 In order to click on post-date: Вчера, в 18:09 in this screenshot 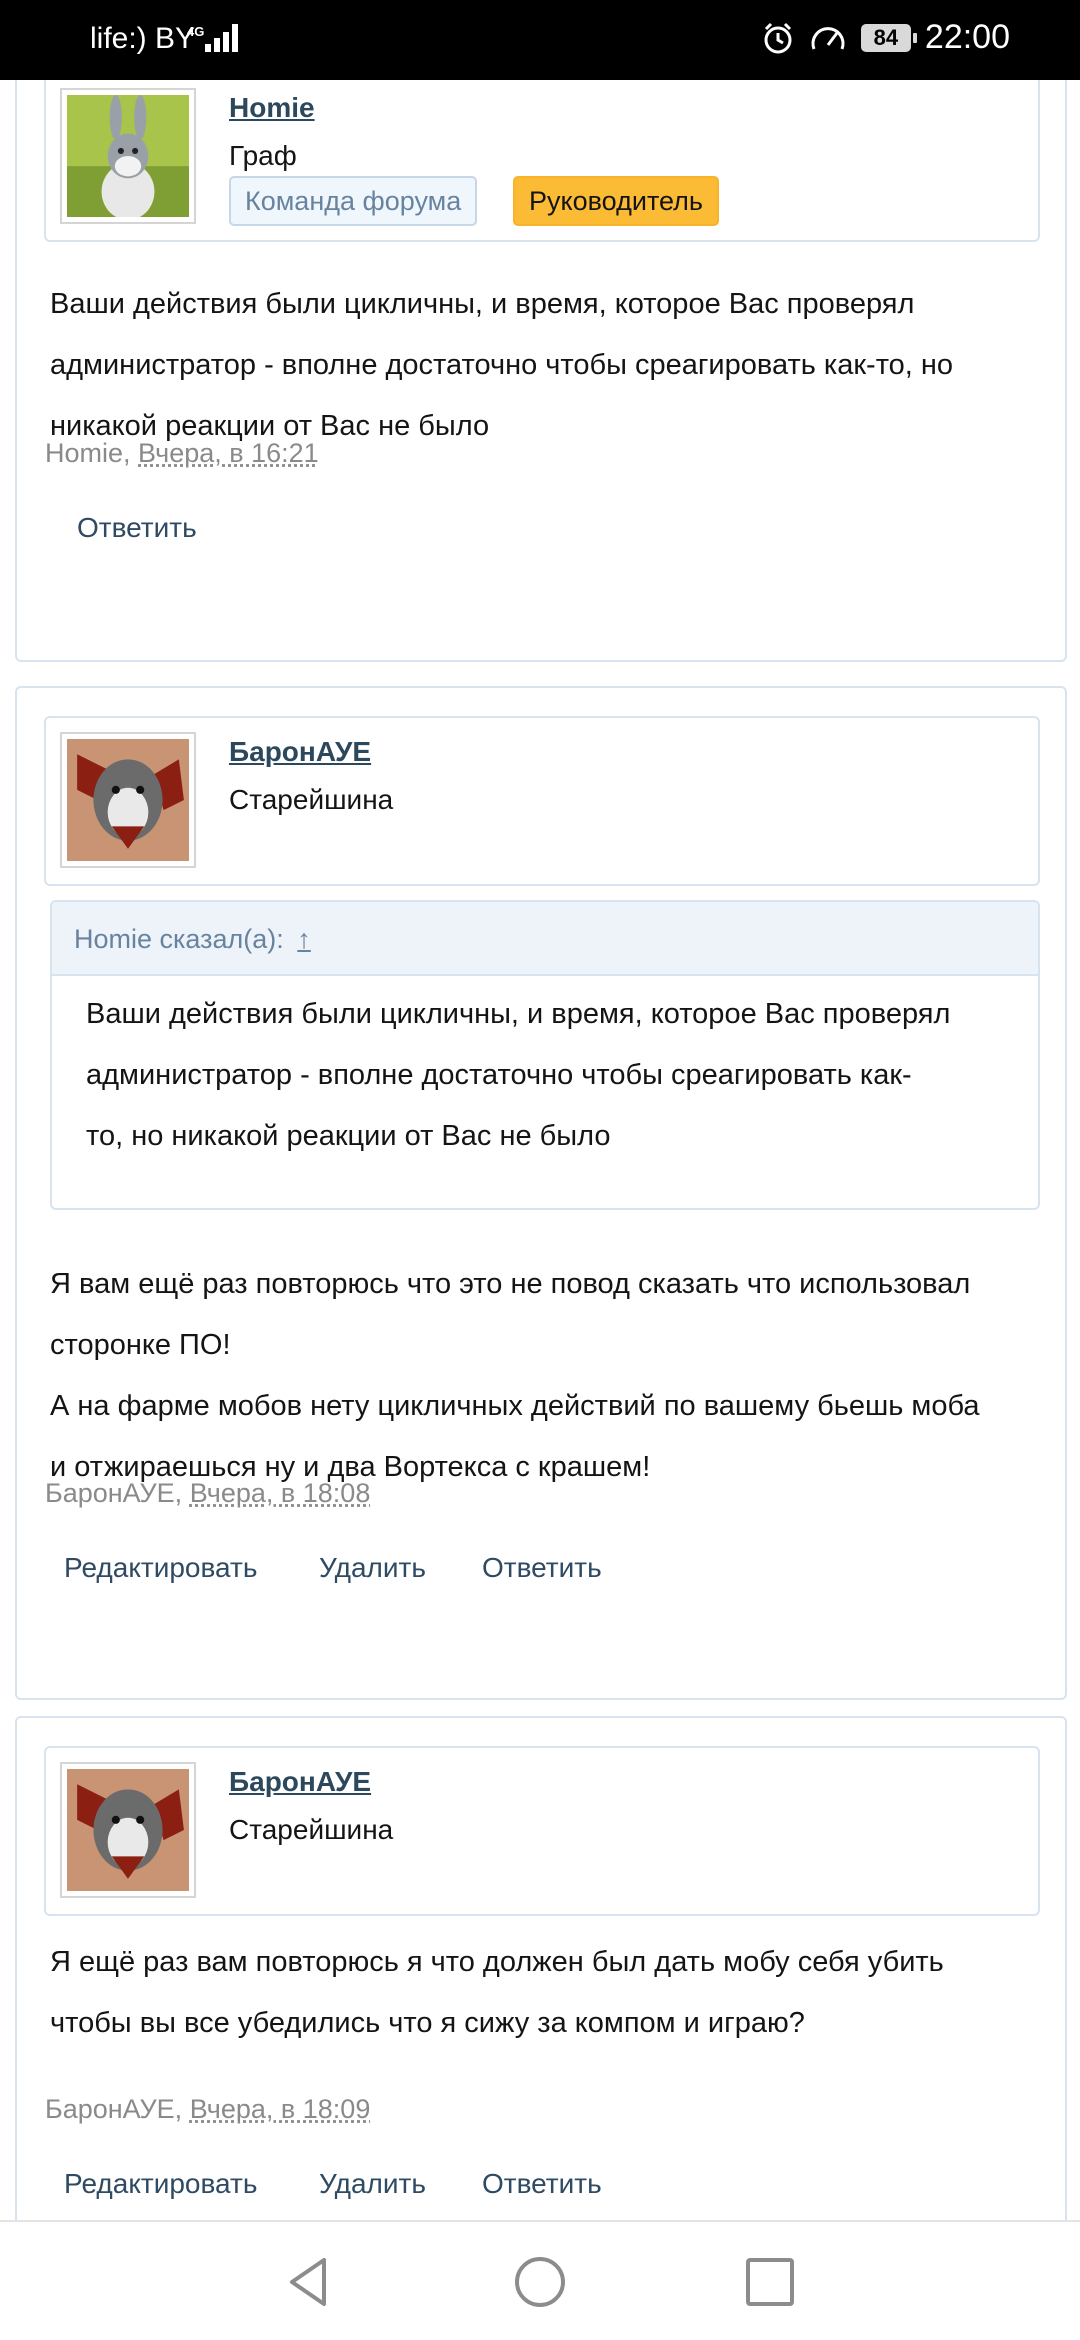, I will do `click(280, 2109)`.